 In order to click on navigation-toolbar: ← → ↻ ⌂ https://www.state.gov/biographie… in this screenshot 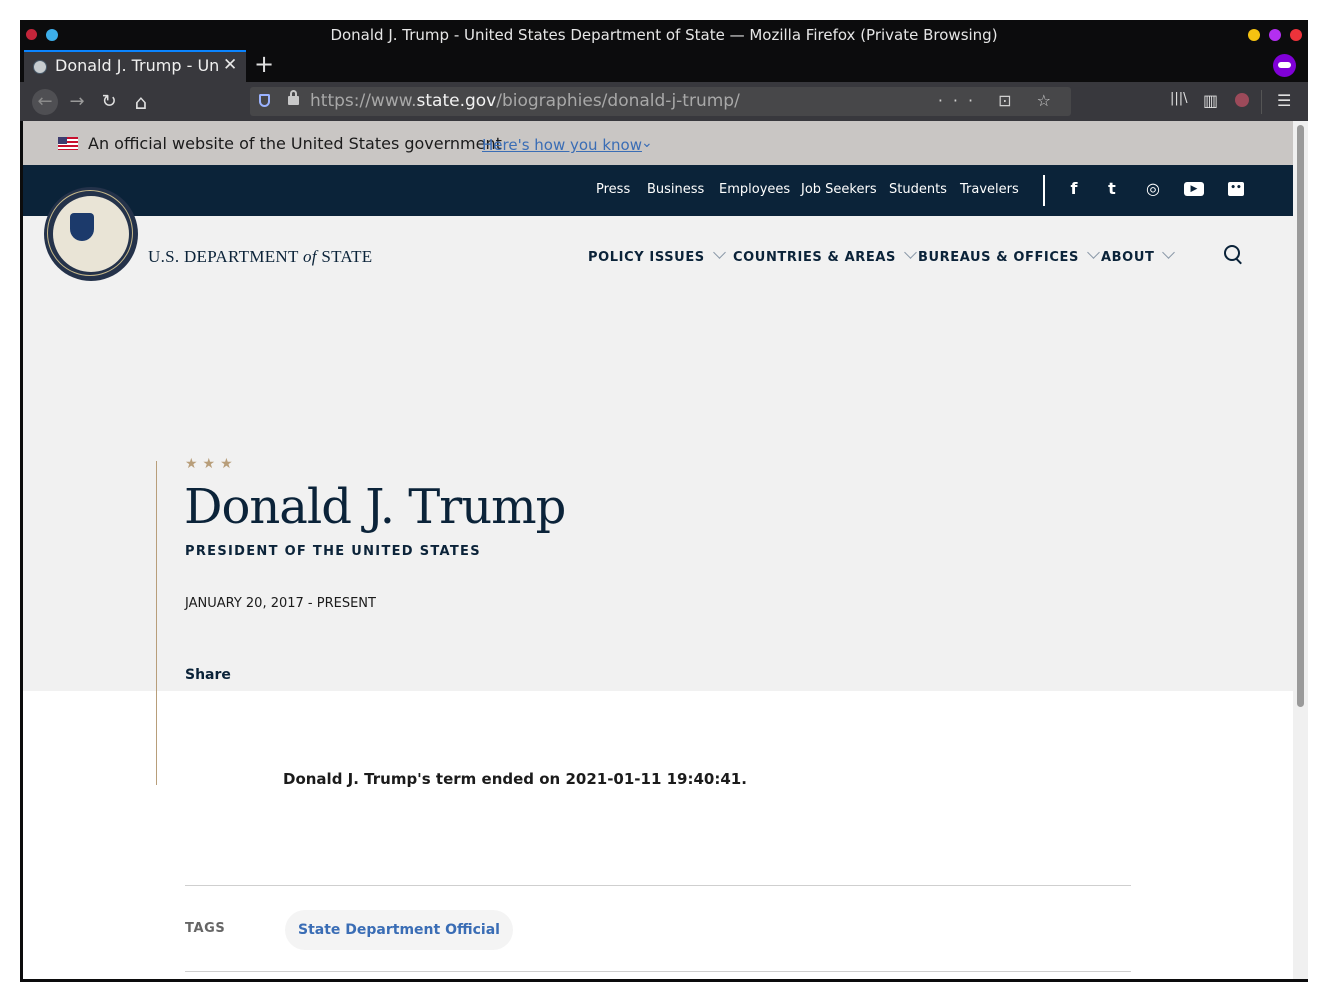, I will do `click(664, 101)`.